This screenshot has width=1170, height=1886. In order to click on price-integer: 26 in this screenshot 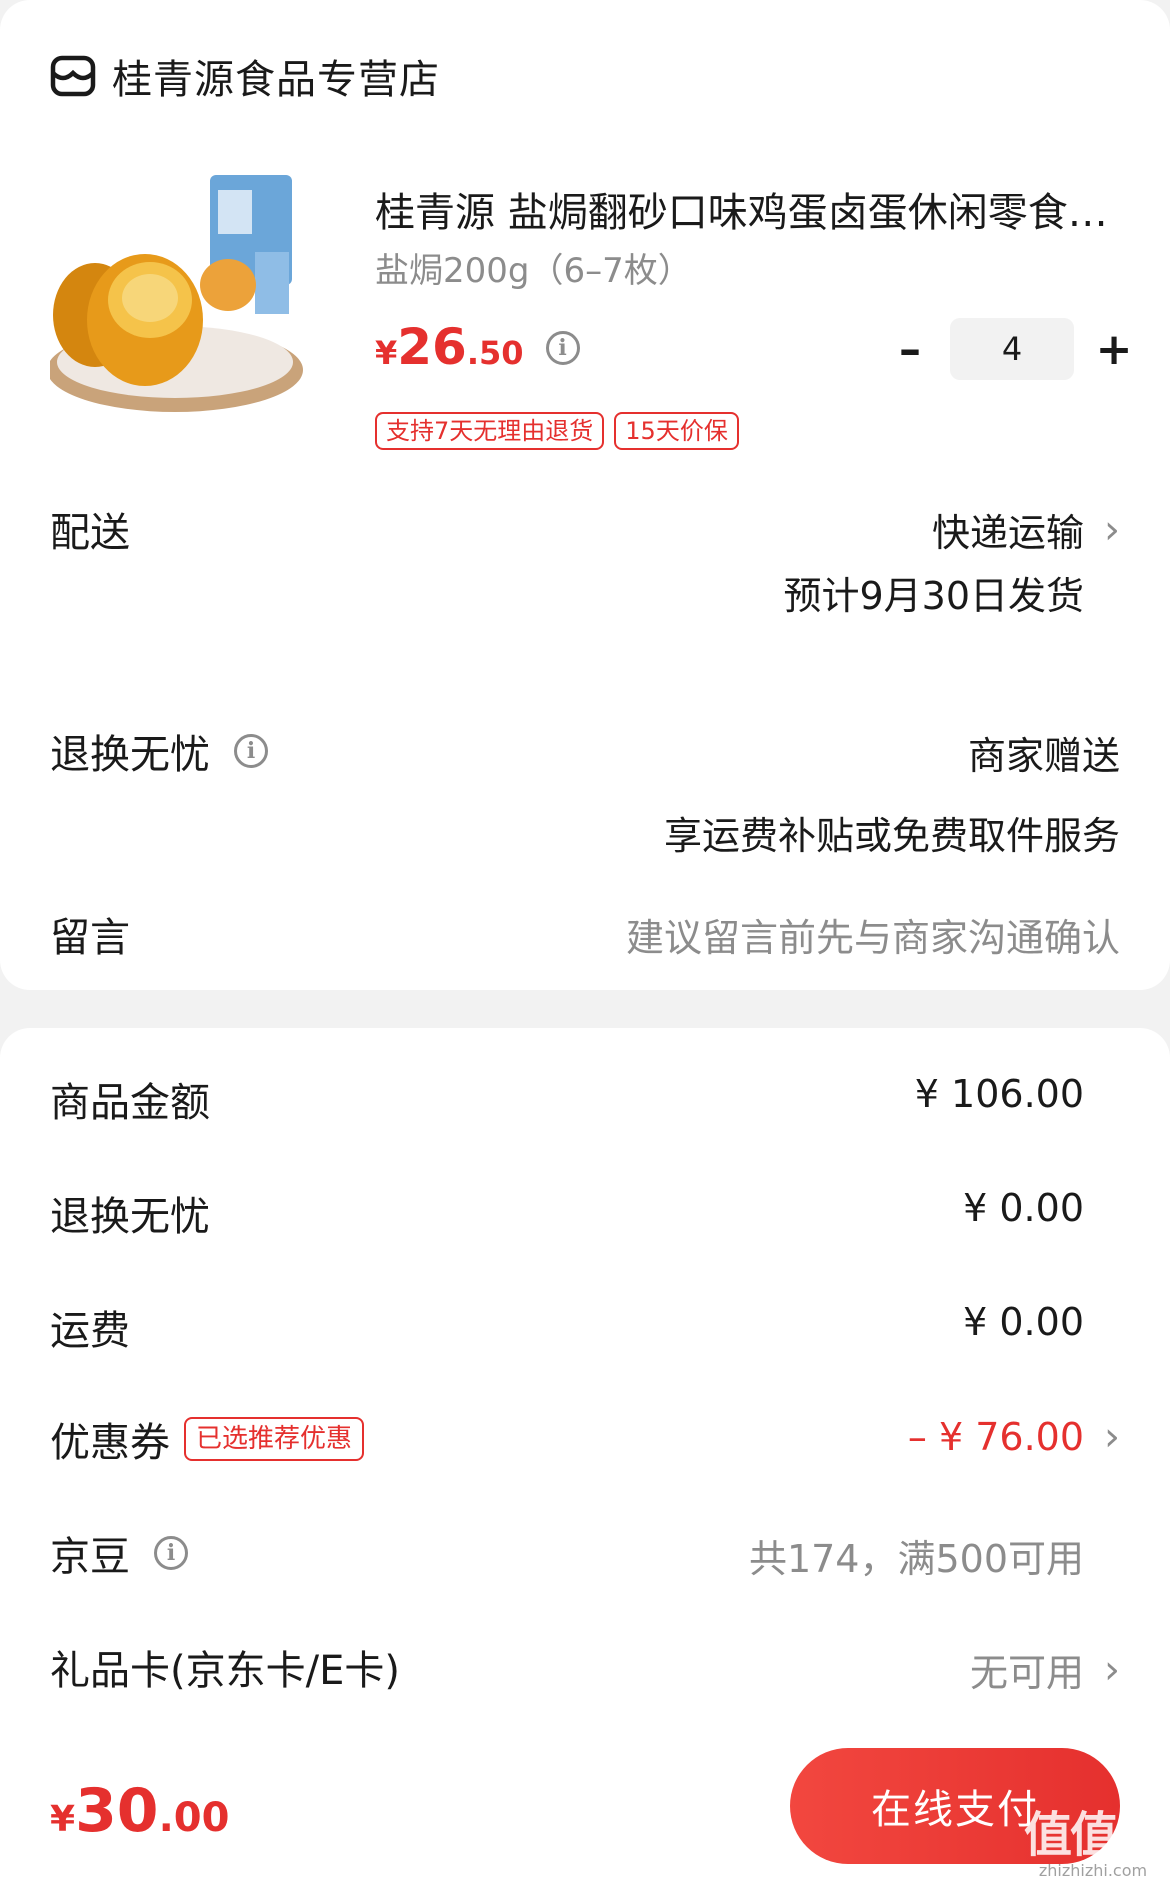, I will do `click(432, 347)`.